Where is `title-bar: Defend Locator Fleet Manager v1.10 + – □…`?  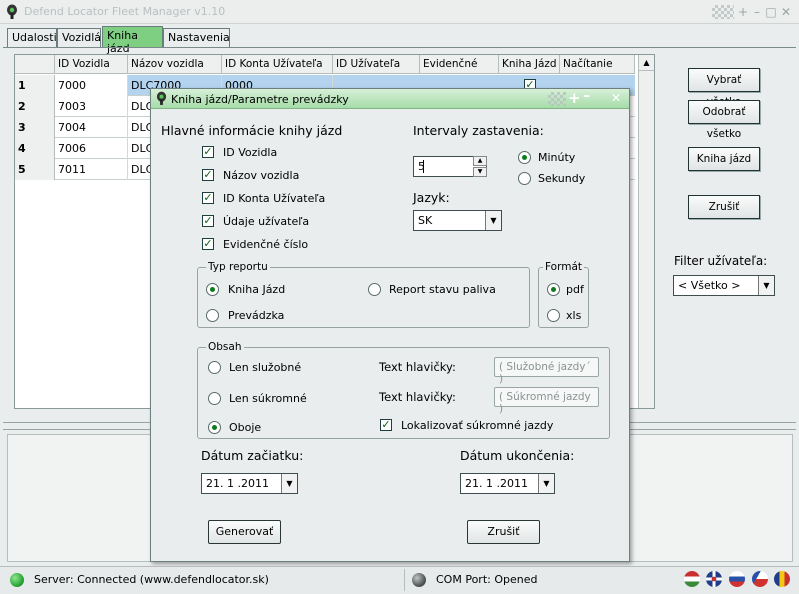 title-bar: Defend Locator Fleet Manager v1.10 + – □… is located at coordinates (399, 12).